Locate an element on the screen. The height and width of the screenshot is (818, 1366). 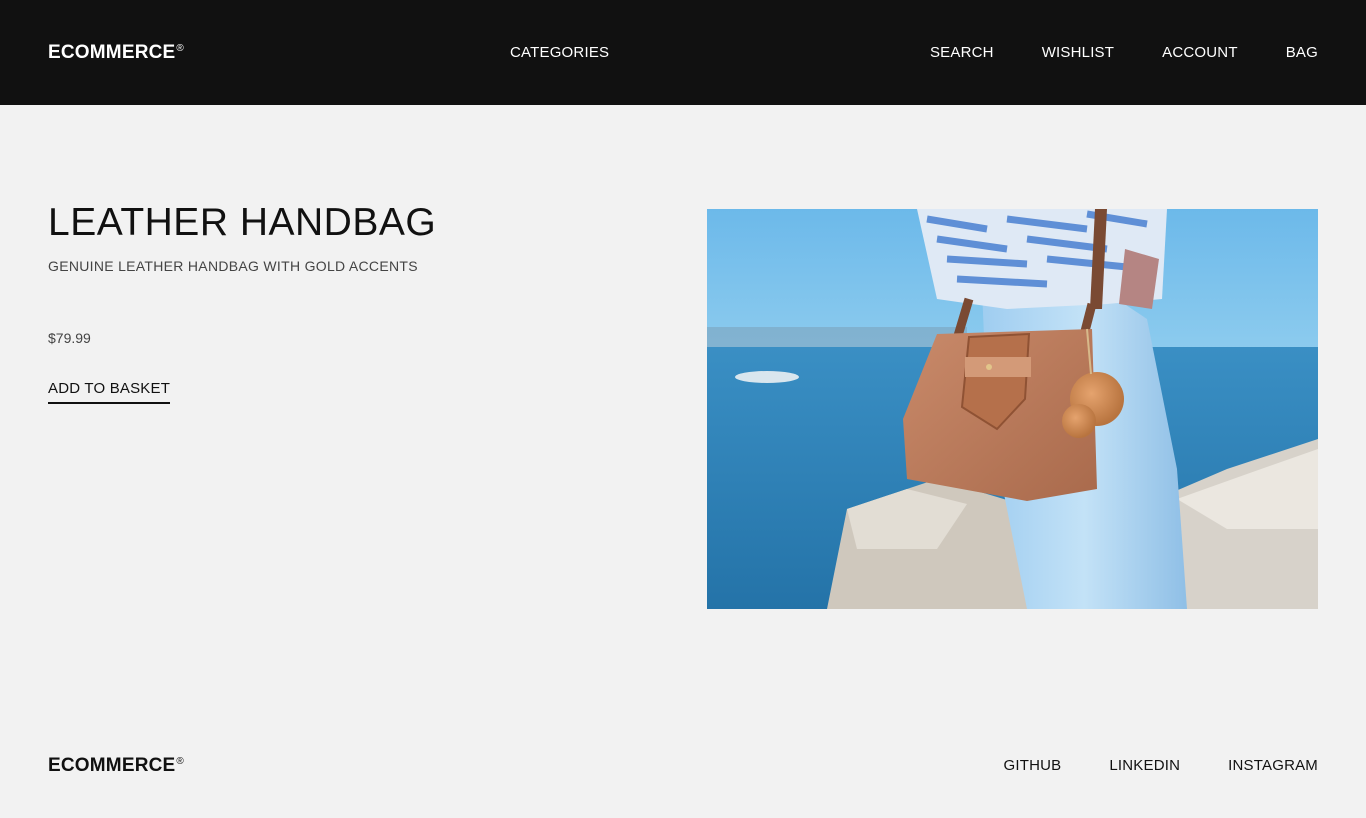
product-title: LEATHER HANDBAG is located at coordinates (242, 222).